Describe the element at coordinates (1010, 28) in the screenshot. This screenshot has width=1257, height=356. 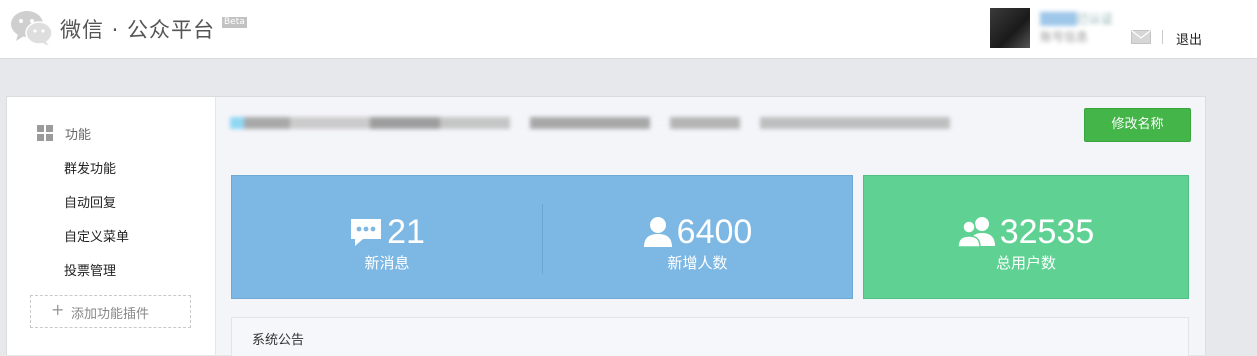
I see `avatar` at that location.